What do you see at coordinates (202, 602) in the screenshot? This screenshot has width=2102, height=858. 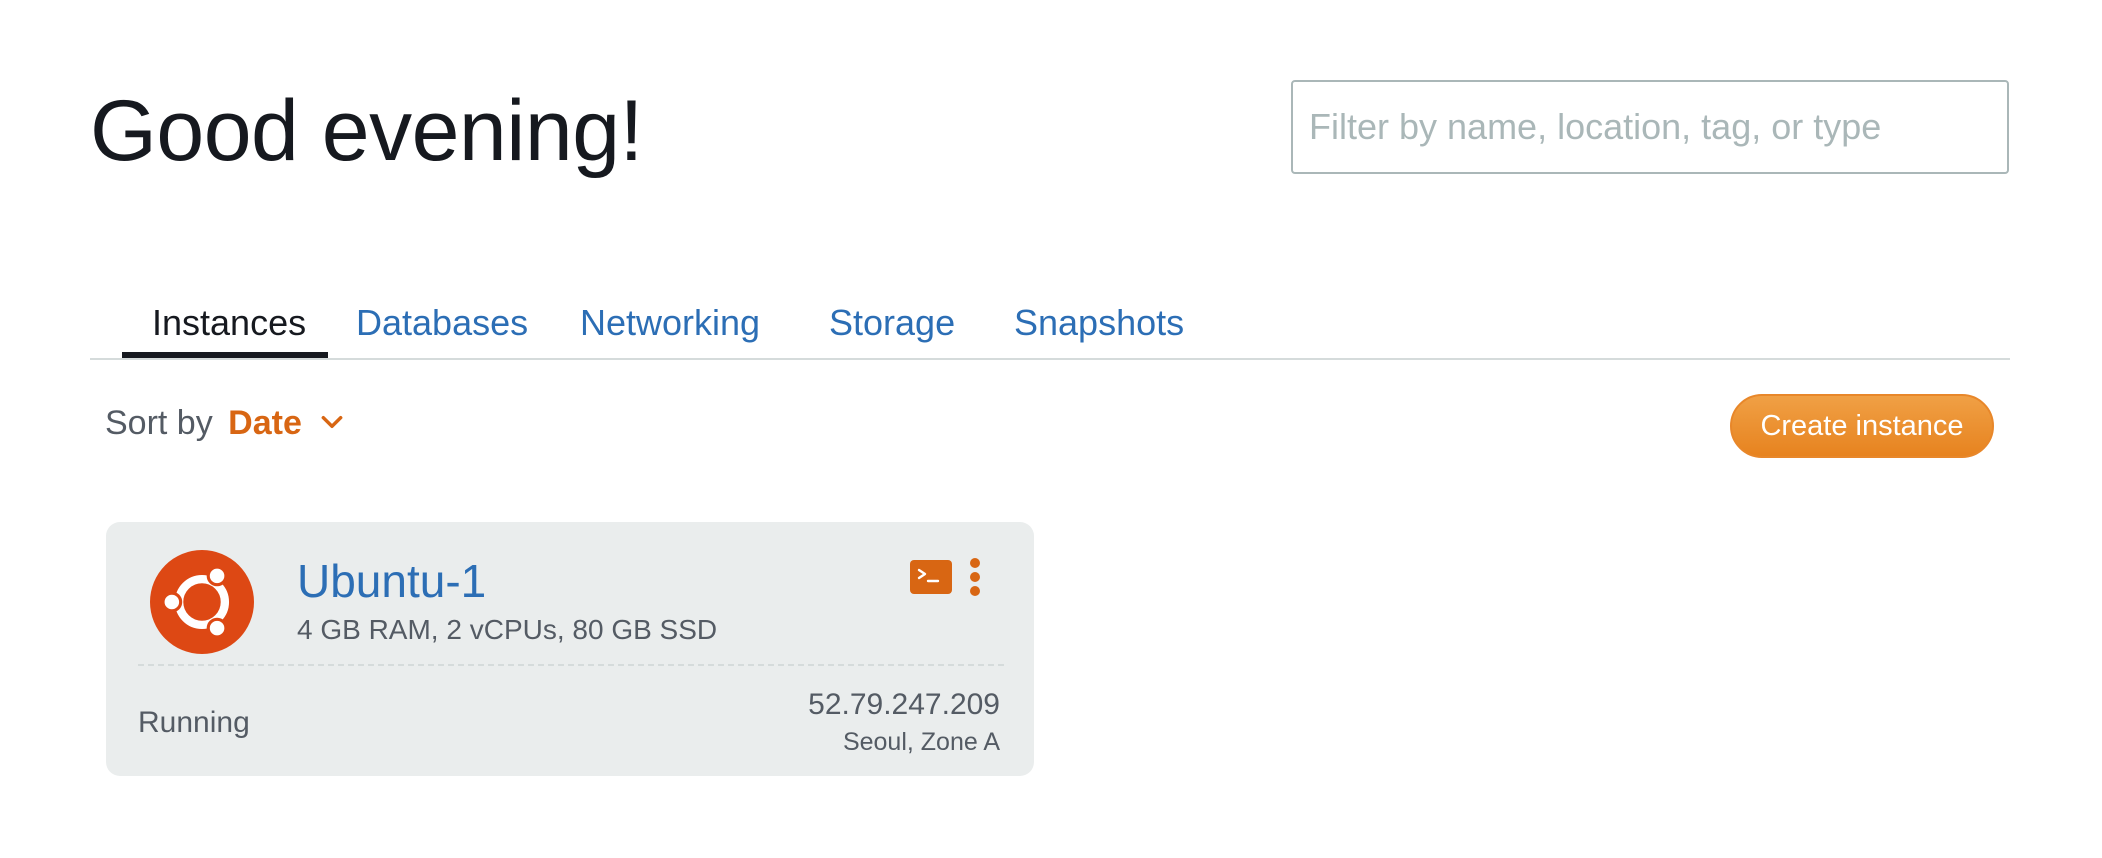 I see `ubuntu-logo-icon` at bounding box center [202, 602].